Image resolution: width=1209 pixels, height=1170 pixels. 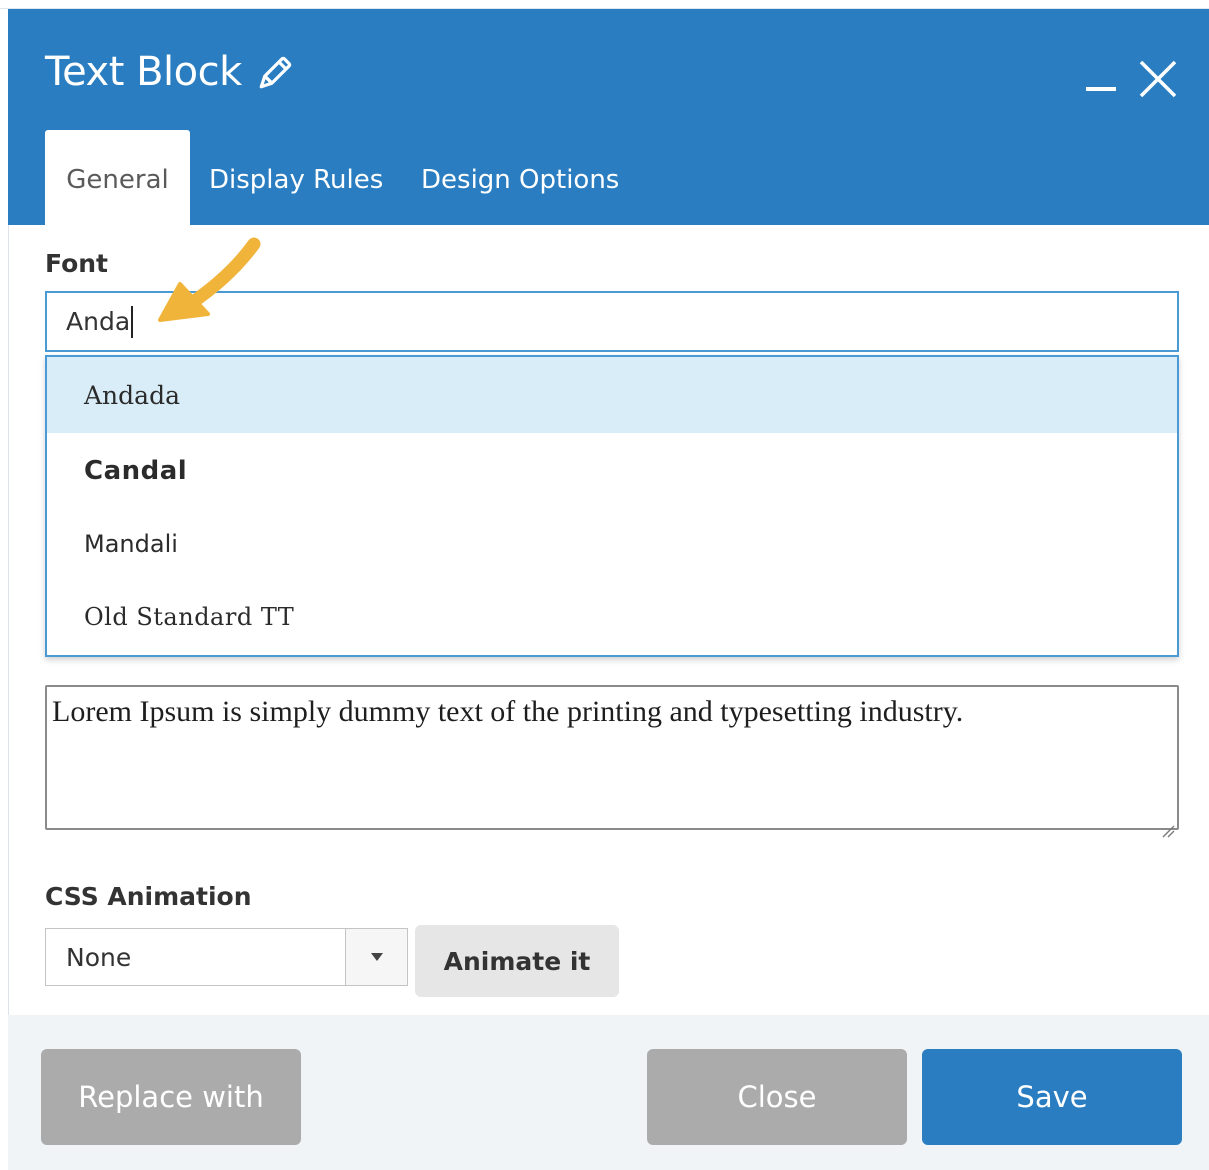 What do you see at coordinates (517, 961) in the screenshot?
I see `animate-it-button: Animate it` at bounding box center [517, 961].